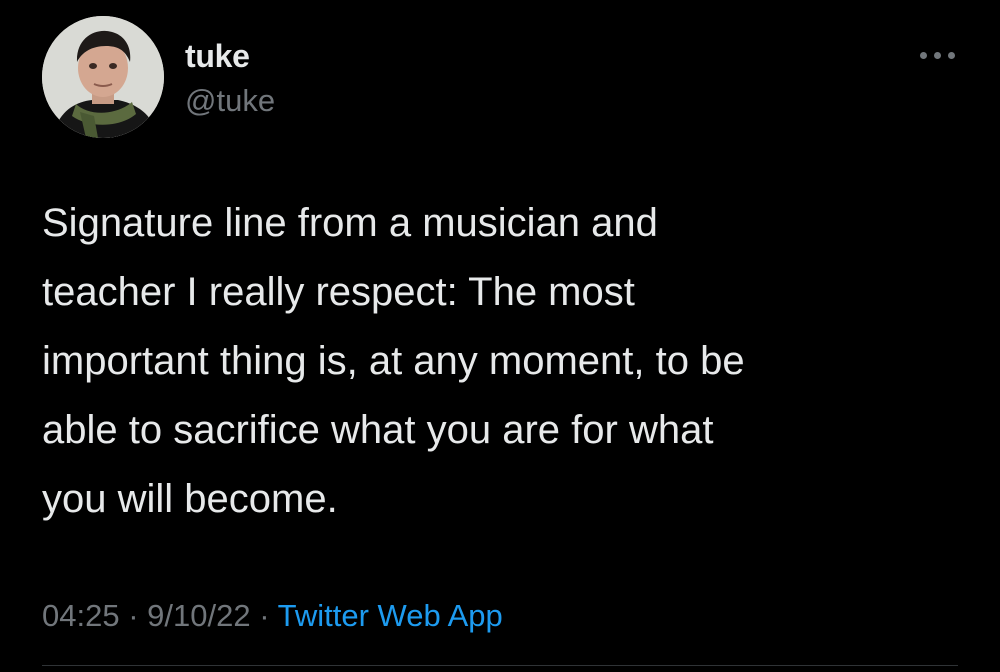  Describe the element at coordinates (272, 616) in the screenshot. I see `tweet-meta: 04:25 · 9/10/22 · Twitter Web App` at that location.